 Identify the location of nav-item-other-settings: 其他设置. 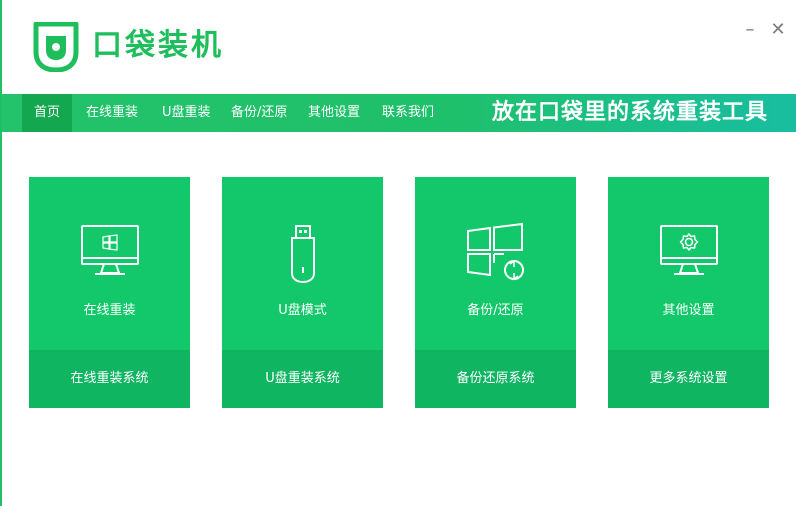
(334, 113).